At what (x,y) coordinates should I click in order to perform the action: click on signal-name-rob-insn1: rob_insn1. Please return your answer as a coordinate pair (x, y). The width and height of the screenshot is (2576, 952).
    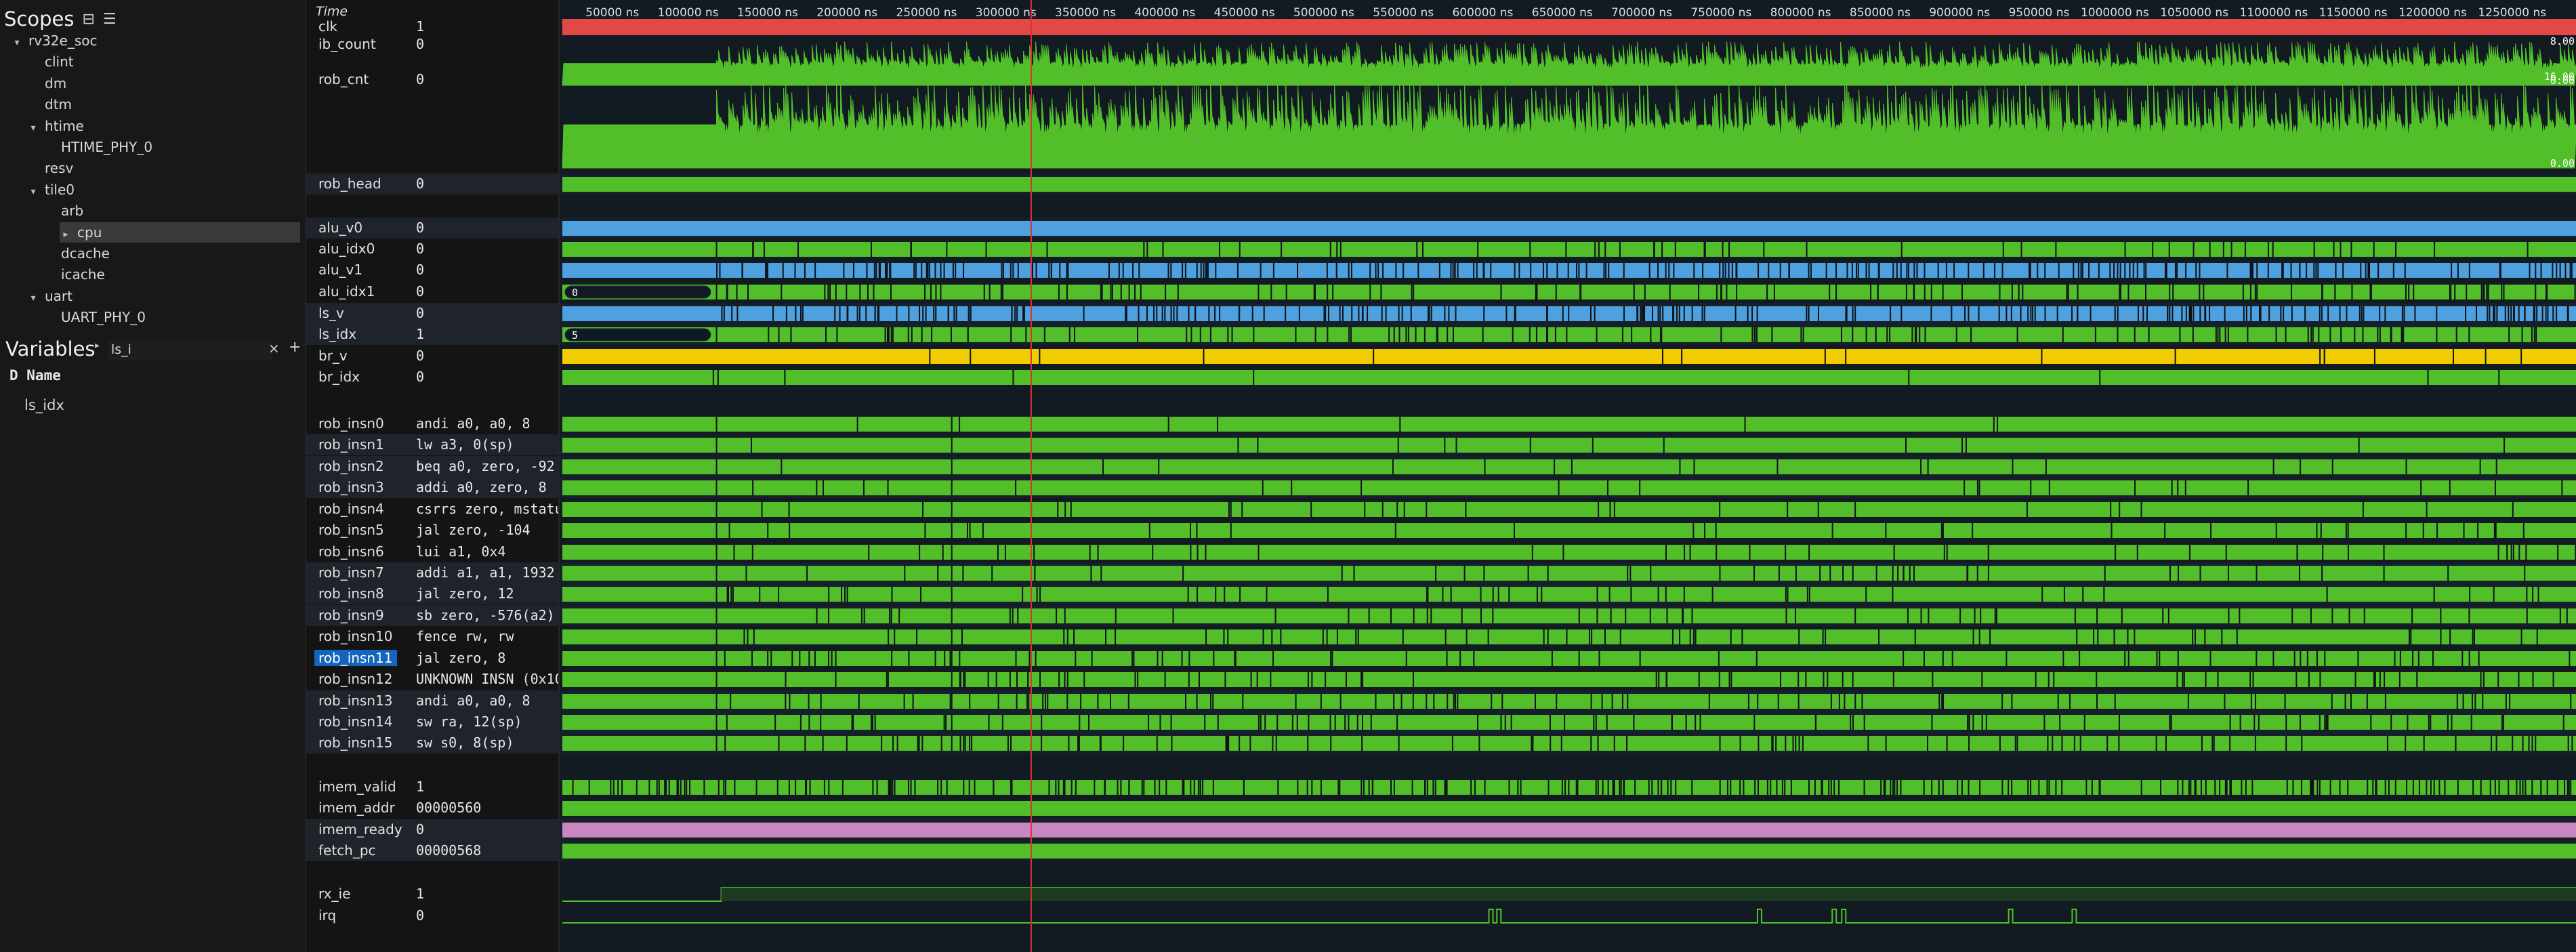
    Looking at the image, I should click on (357, 445).